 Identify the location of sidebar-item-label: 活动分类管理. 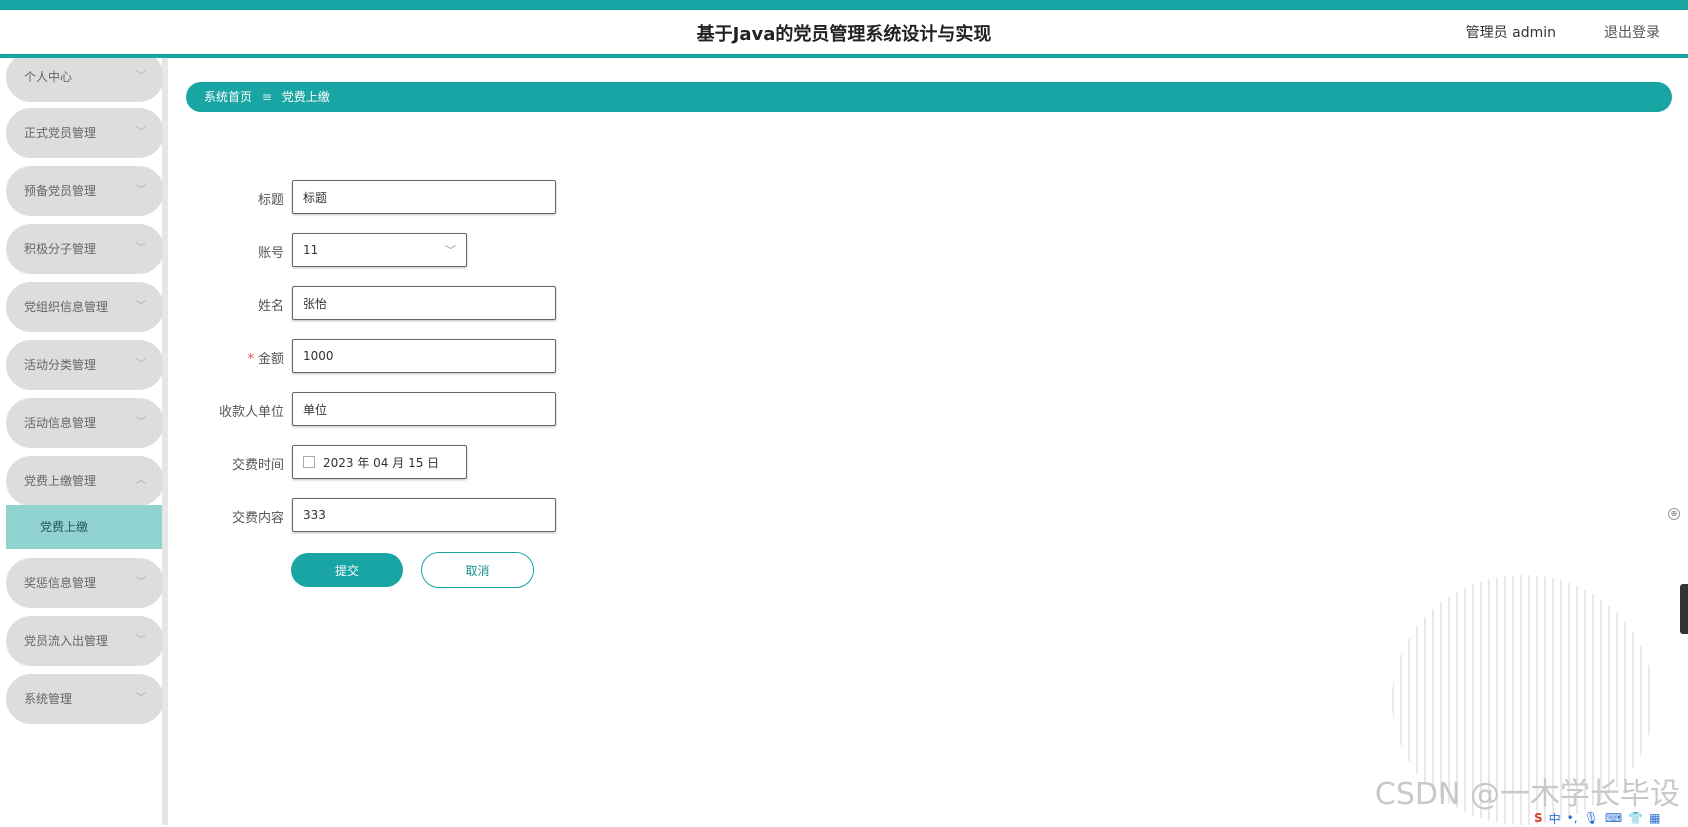
(60, 365).